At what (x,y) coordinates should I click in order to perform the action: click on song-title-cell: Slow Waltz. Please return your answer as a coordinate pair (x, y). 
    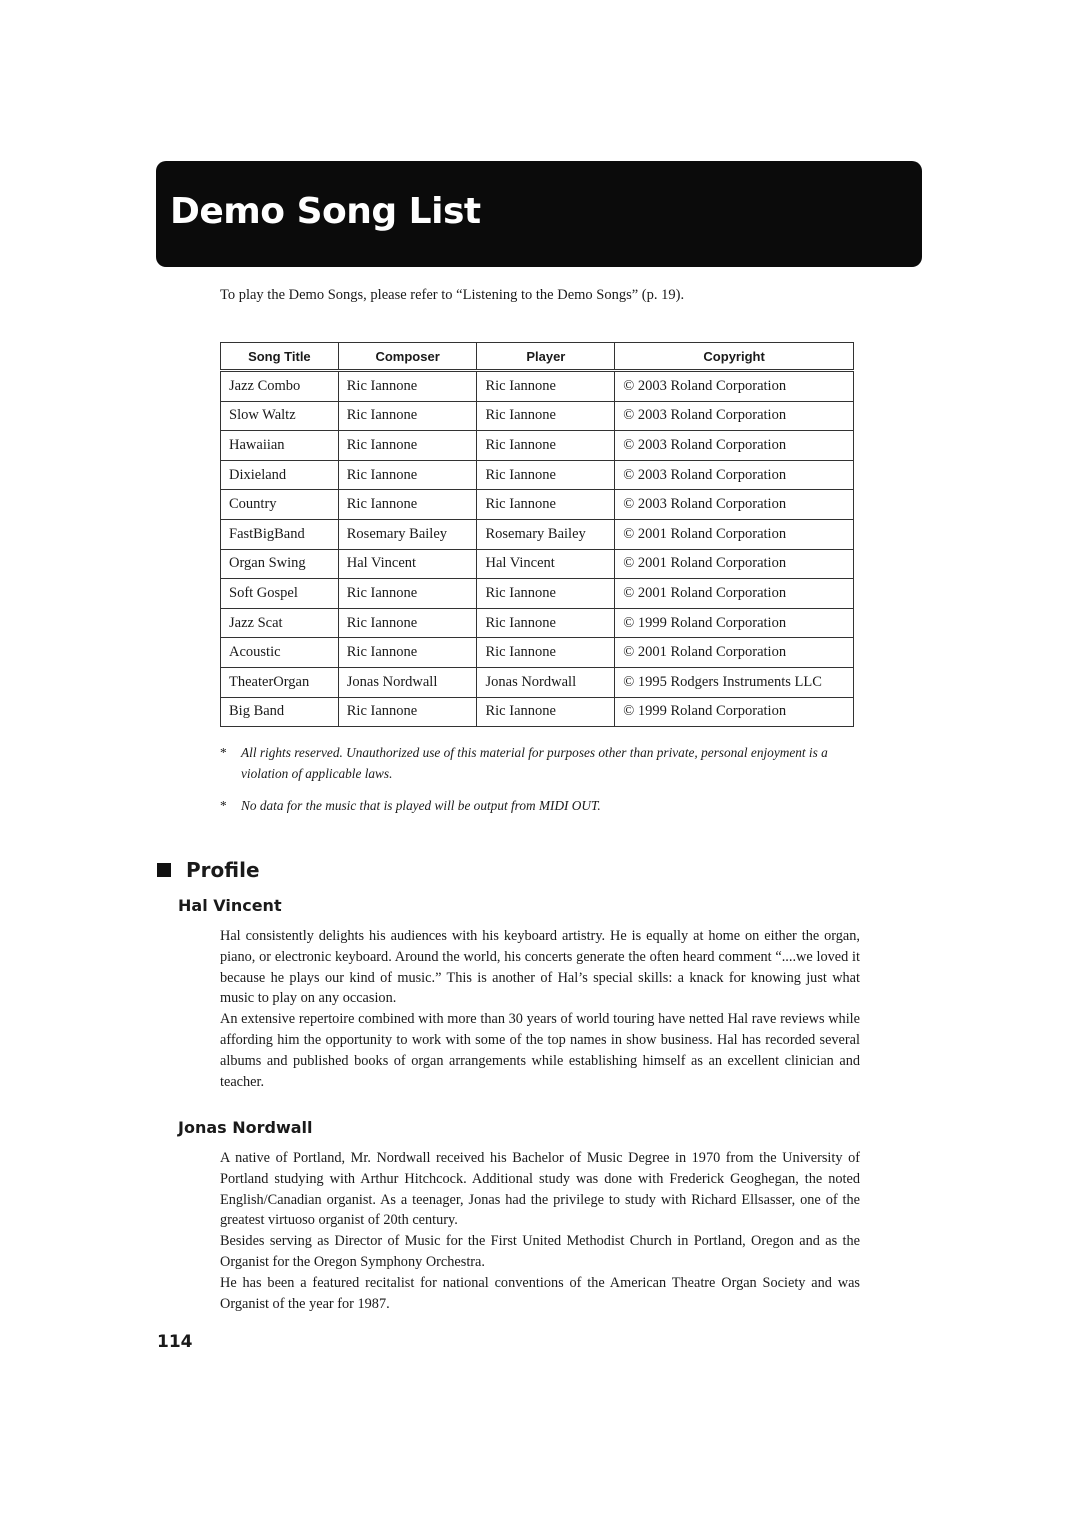
    Looking at the image, I should click on (279, 416).